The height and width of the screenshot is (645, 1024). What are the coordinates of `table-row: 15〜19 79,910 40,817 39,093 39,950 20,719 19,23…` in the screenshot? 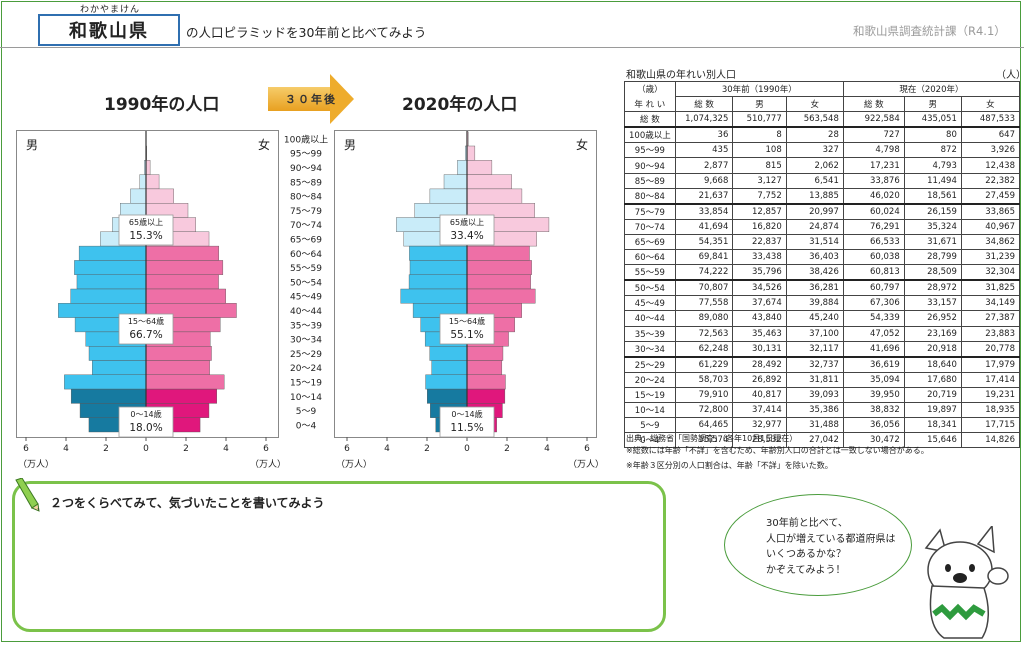 It's located at (822, 394).